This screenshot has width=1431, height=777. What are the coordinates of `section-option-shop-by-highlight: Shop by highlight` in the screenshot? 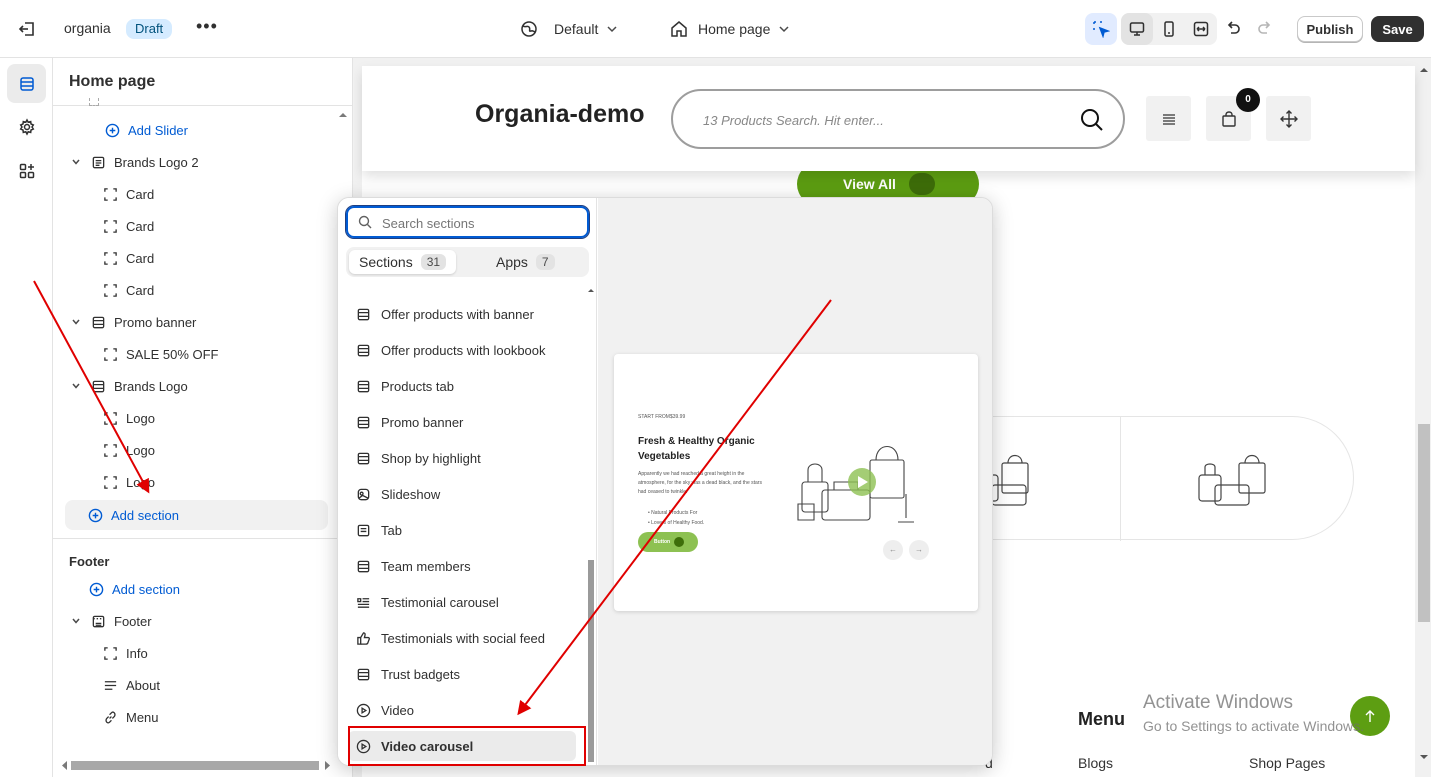 It's located at (462, 458).